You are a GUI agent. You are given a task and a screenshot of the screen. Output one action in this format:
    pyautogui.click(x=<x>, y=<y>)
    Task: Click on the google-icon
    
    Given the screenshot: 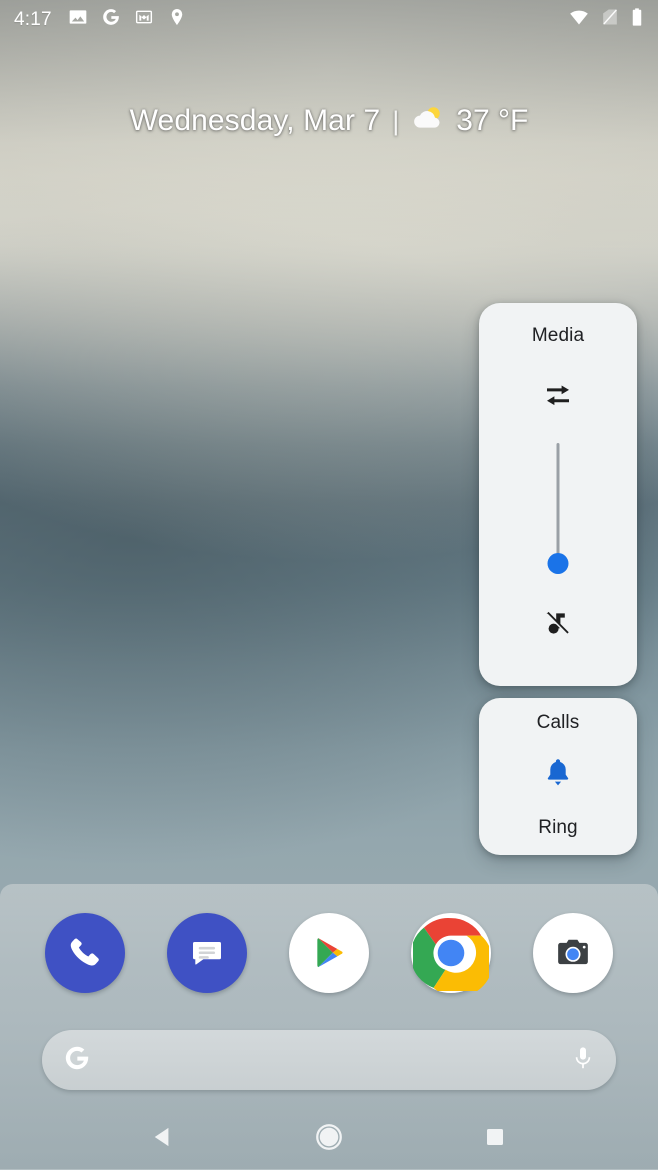 What is the action you would take?
    pyautogui.click(x=111, y=19)
    